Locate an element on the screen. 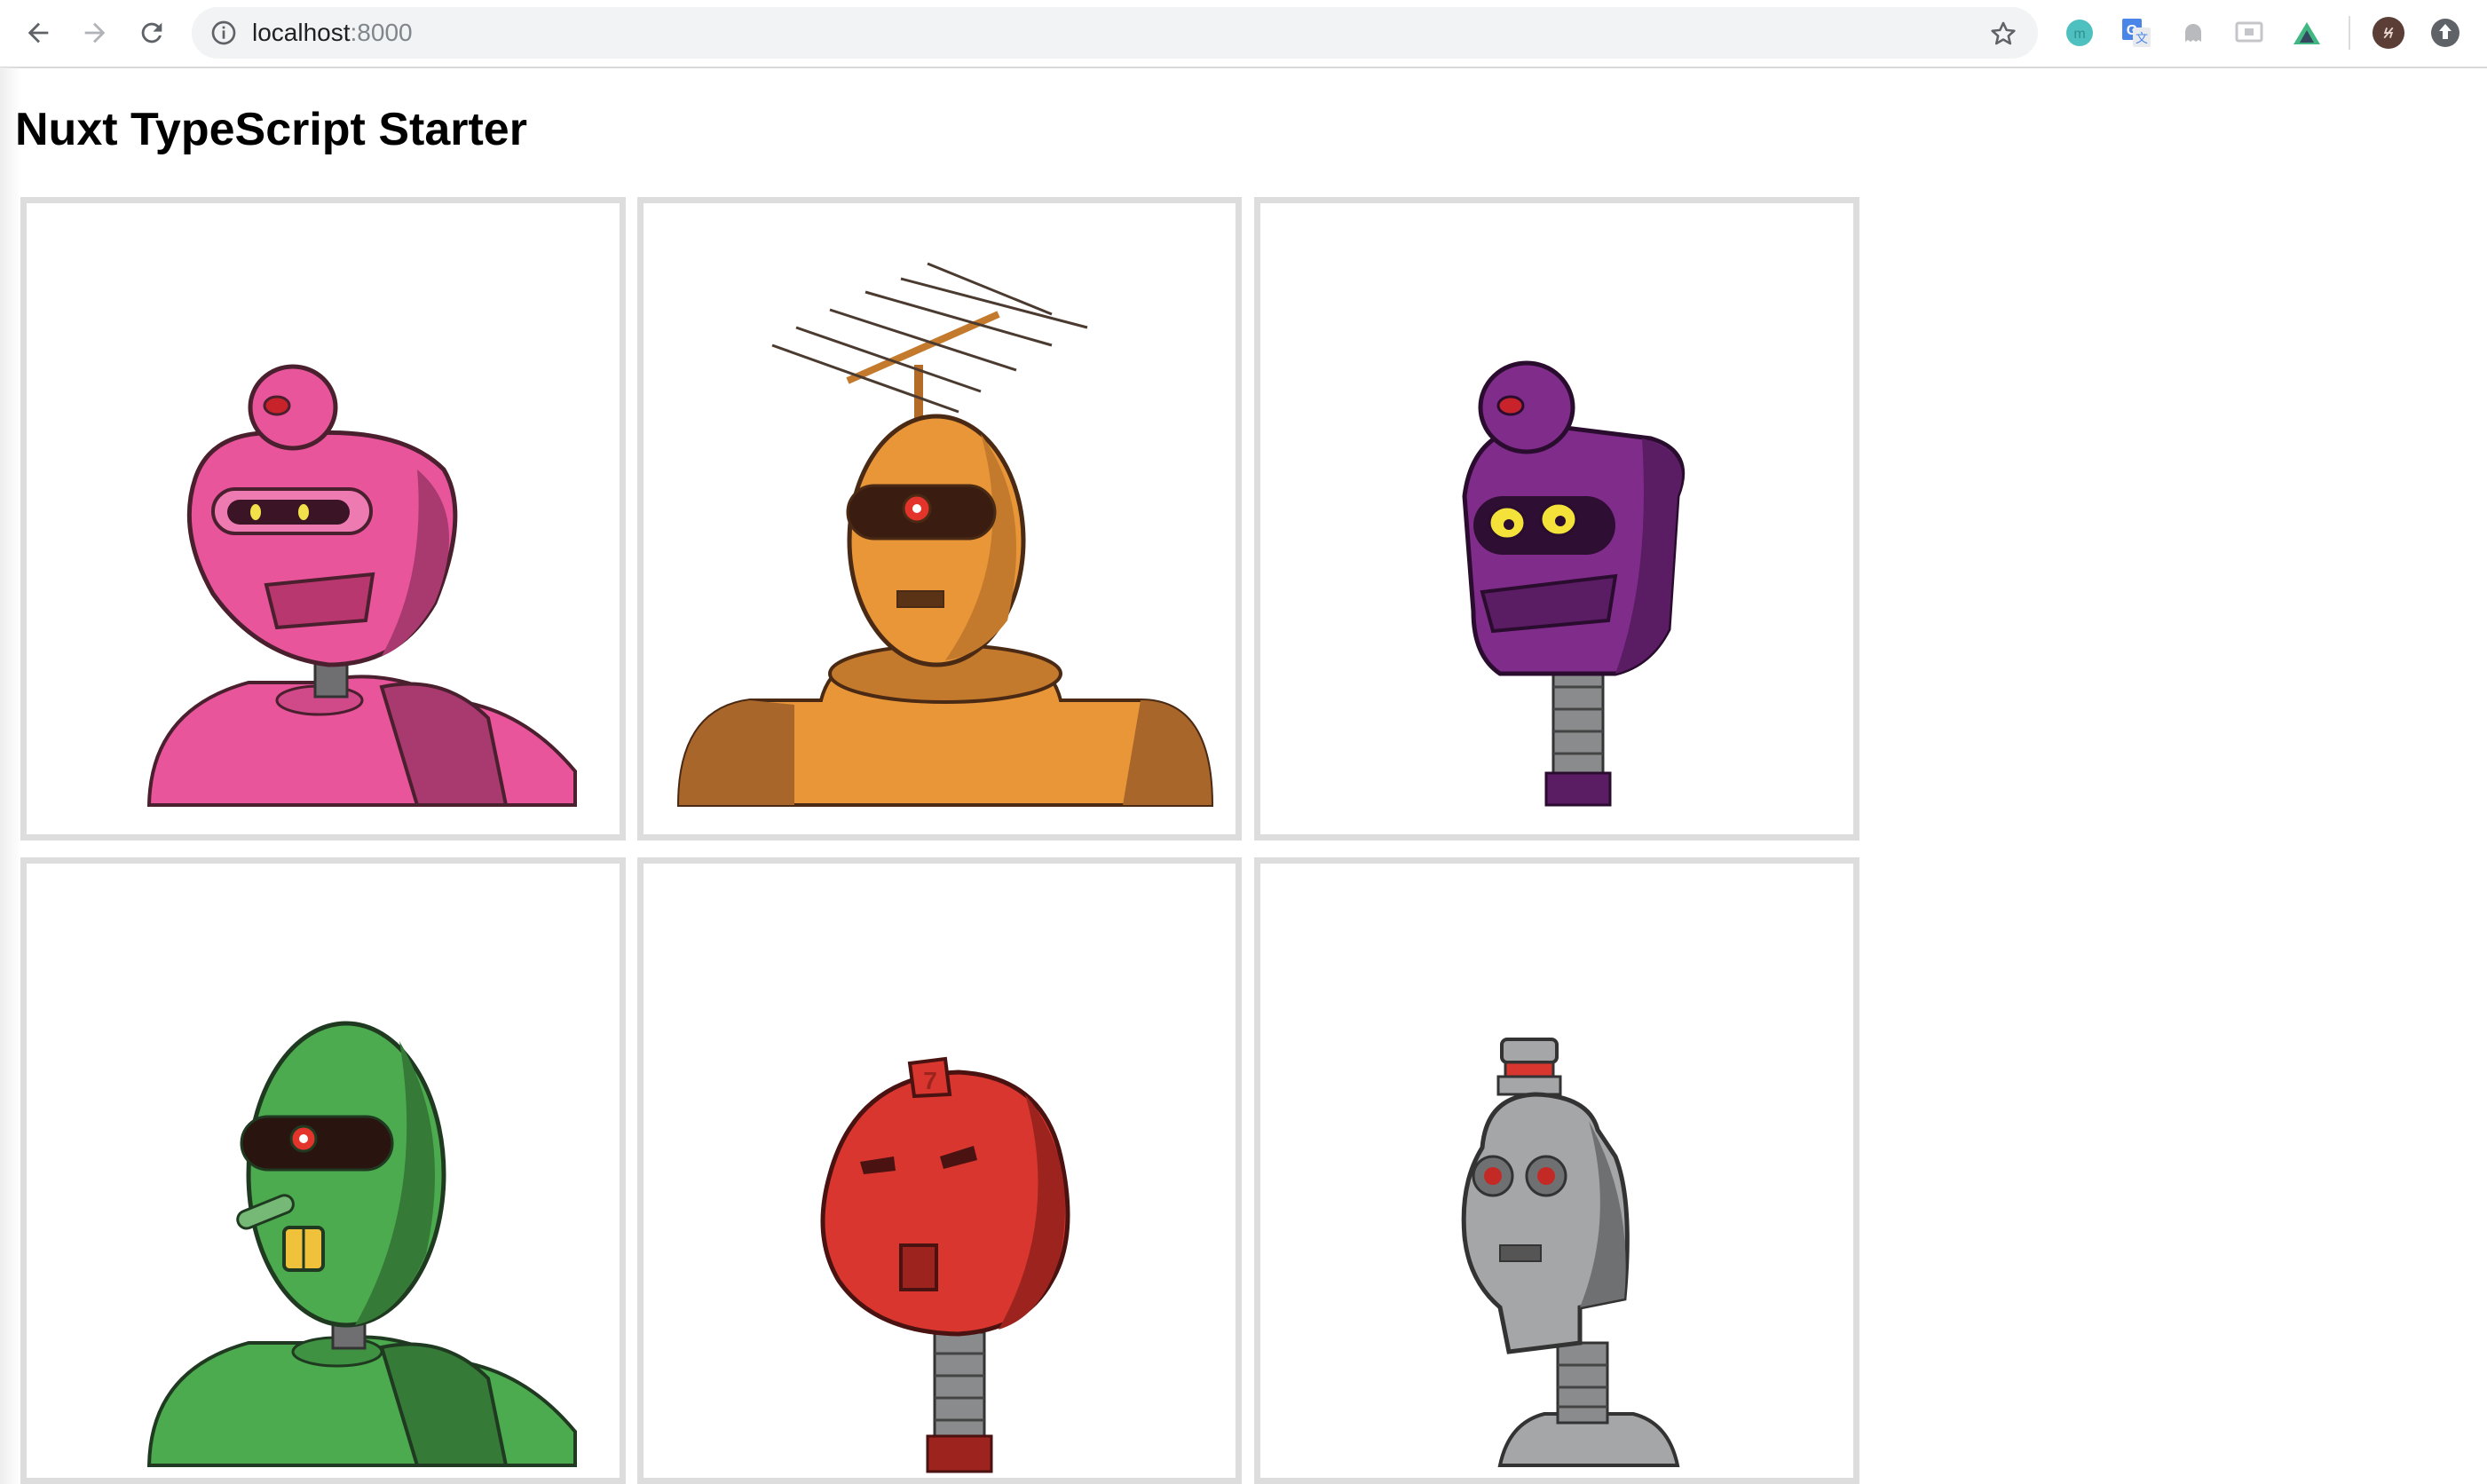 The image size is (2487, 1484). back-button is located at coordinates (38, 33).